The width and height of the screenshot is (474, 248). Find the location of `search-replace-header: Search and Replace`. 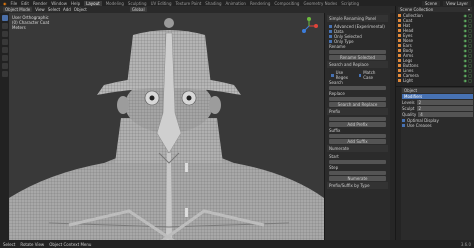

search-replace-header: Search and Replace is located at coordinates (357, 64).